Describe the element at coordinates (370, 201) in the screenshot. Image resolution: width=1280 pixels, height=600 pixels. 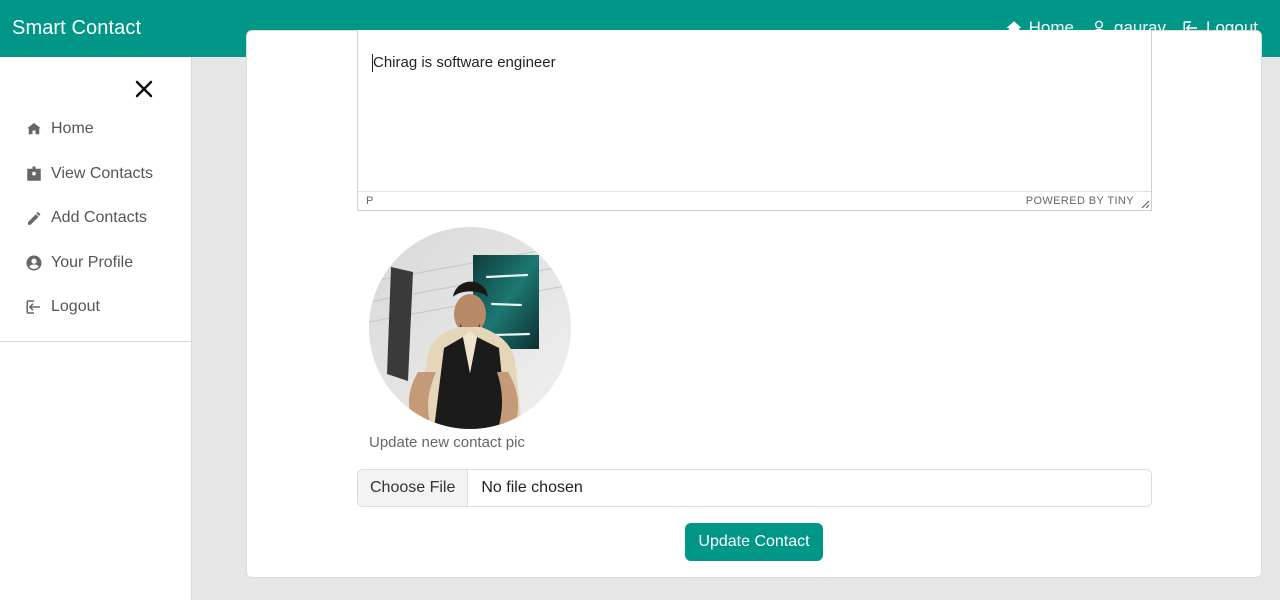
I see `editor-element-path: P` at that location.